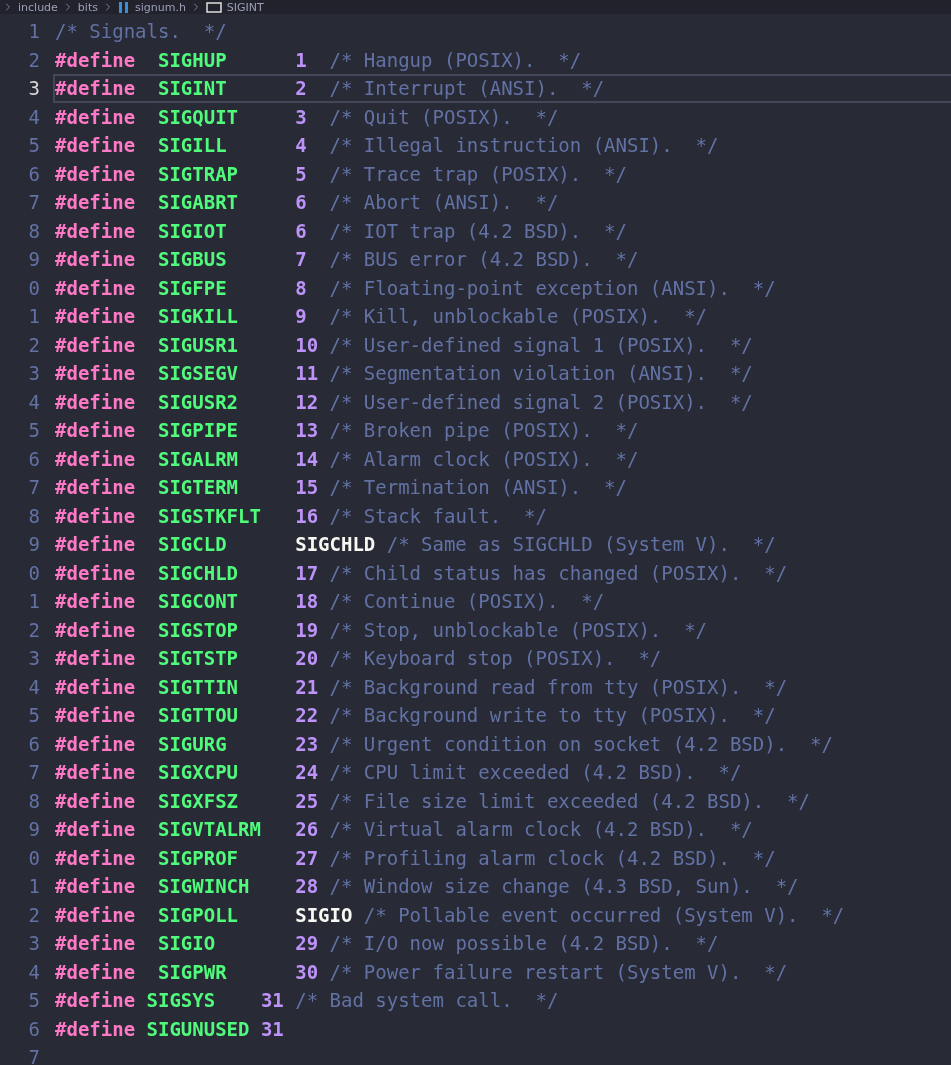 The width and height of the screenshot is (951, 1065). What do you see at coordinates (234, 7) in the screenshot?
I see `breadcrumb-item: SIGINT` at bounding box center [234, 7].